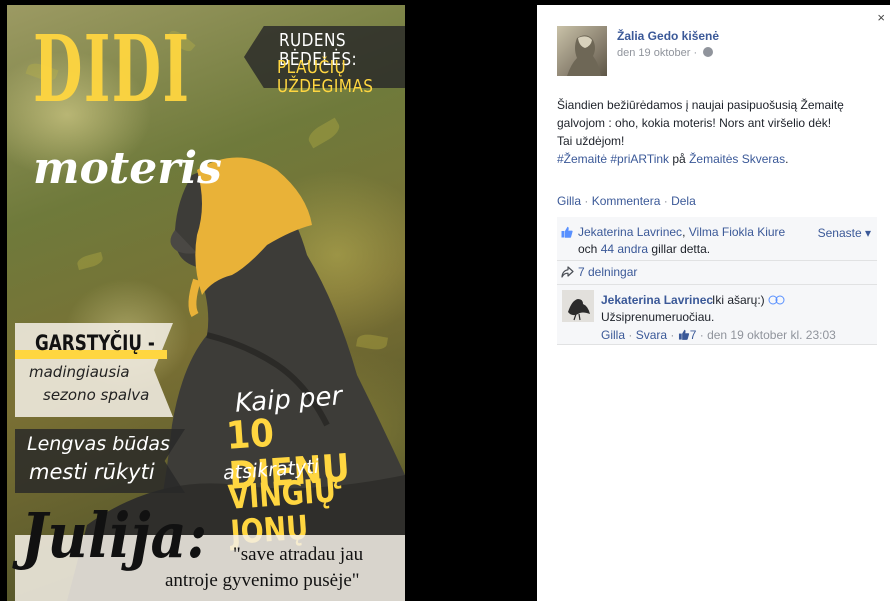 The width and height of the screenshot is (890, 601). What do you see at coordinates (658, 317) in the screenshot?
I see `comment-text-line2: Užsiprenumeruočiau.` at bounding box center [658, 317].